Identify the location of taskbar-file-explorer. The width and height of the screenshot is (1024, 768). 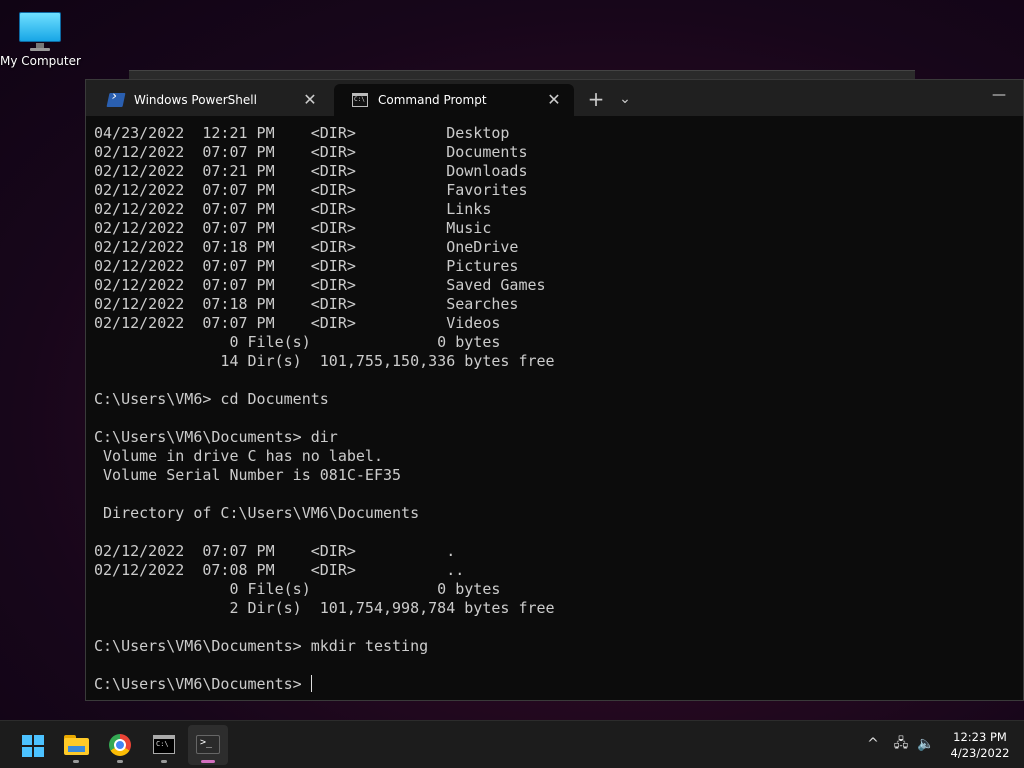
(76, 745).